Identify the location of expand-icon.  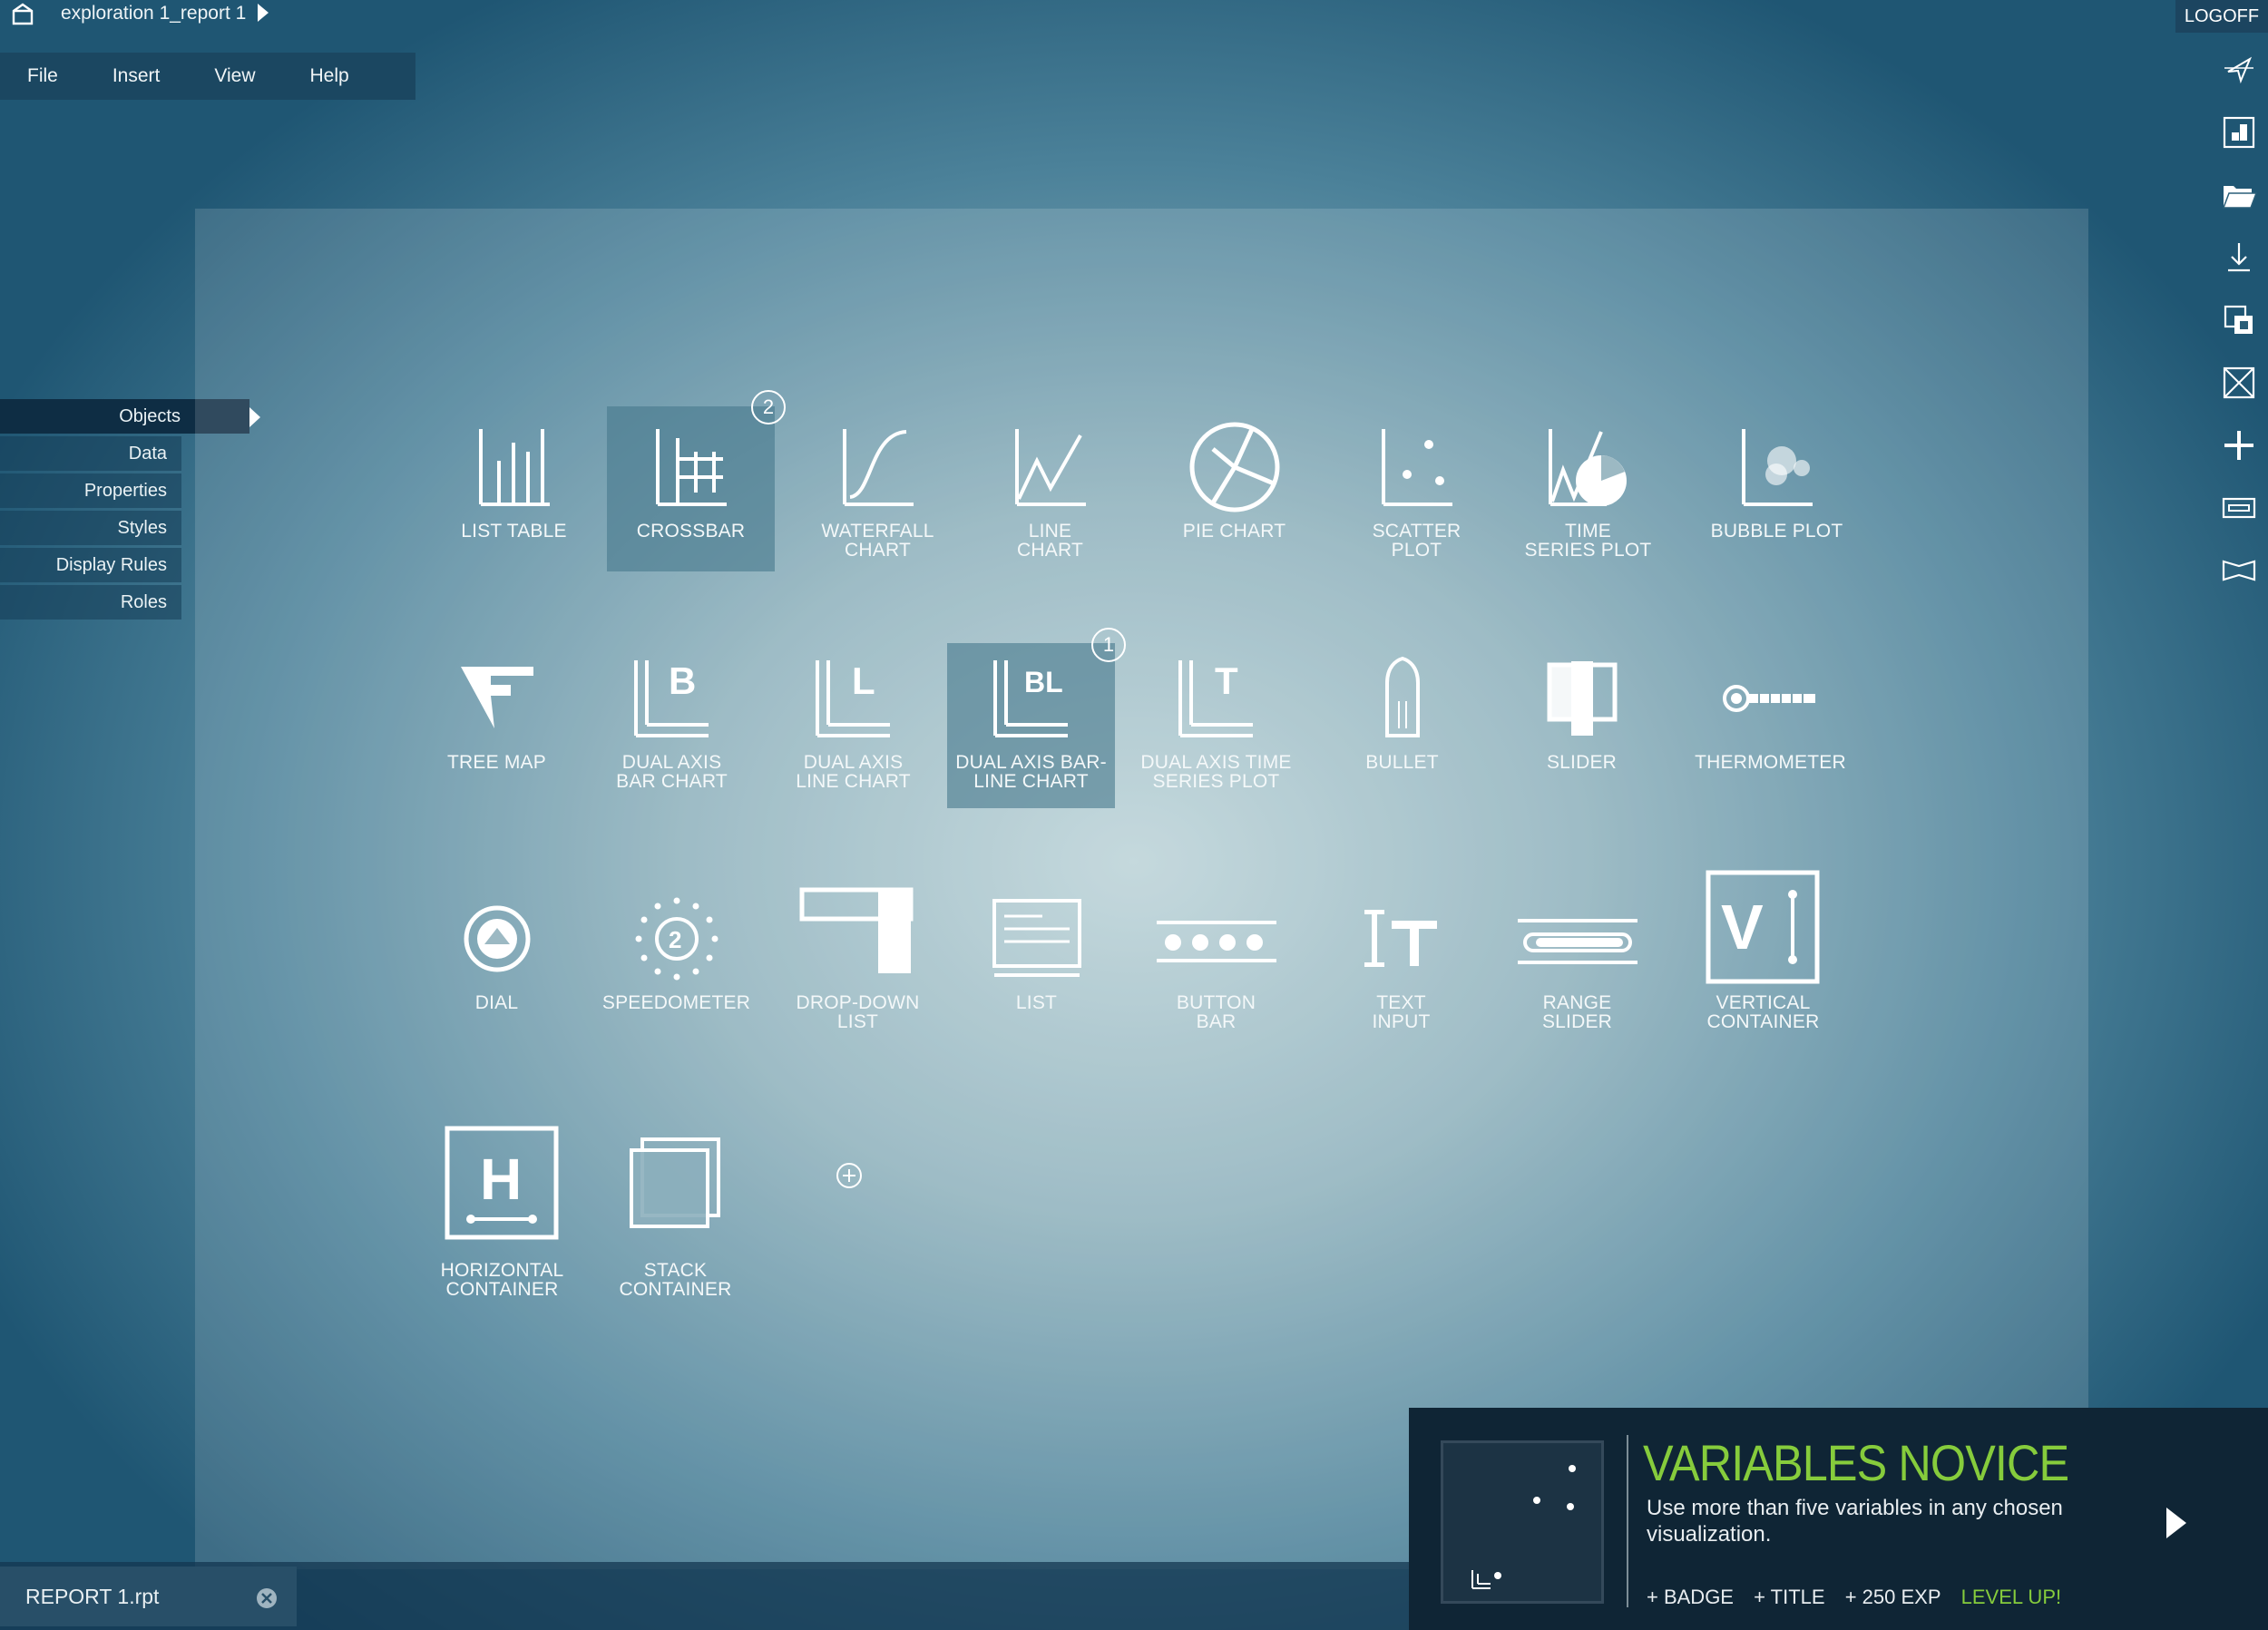
(2239, 570).